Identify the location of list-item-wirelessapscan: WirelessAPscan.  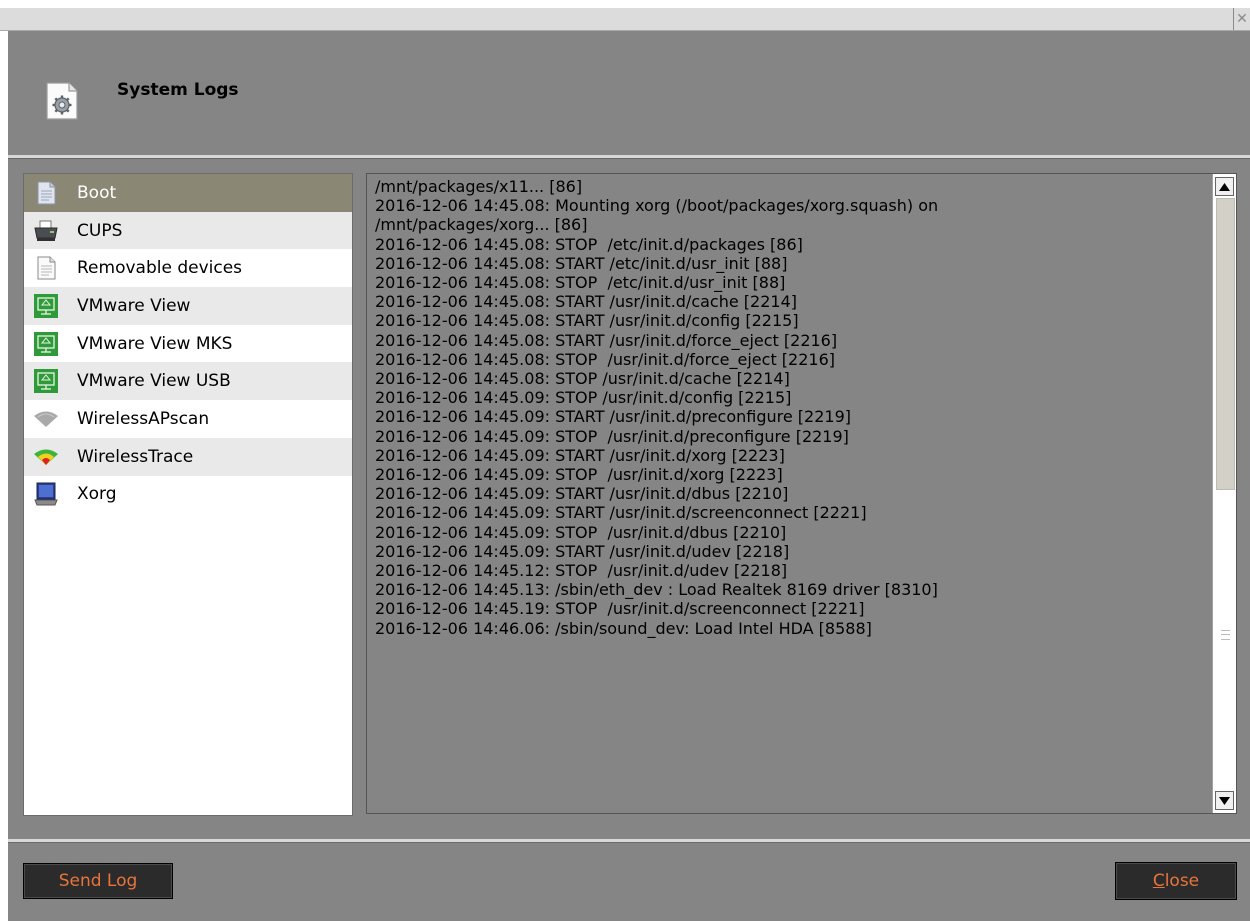
(188, 419).